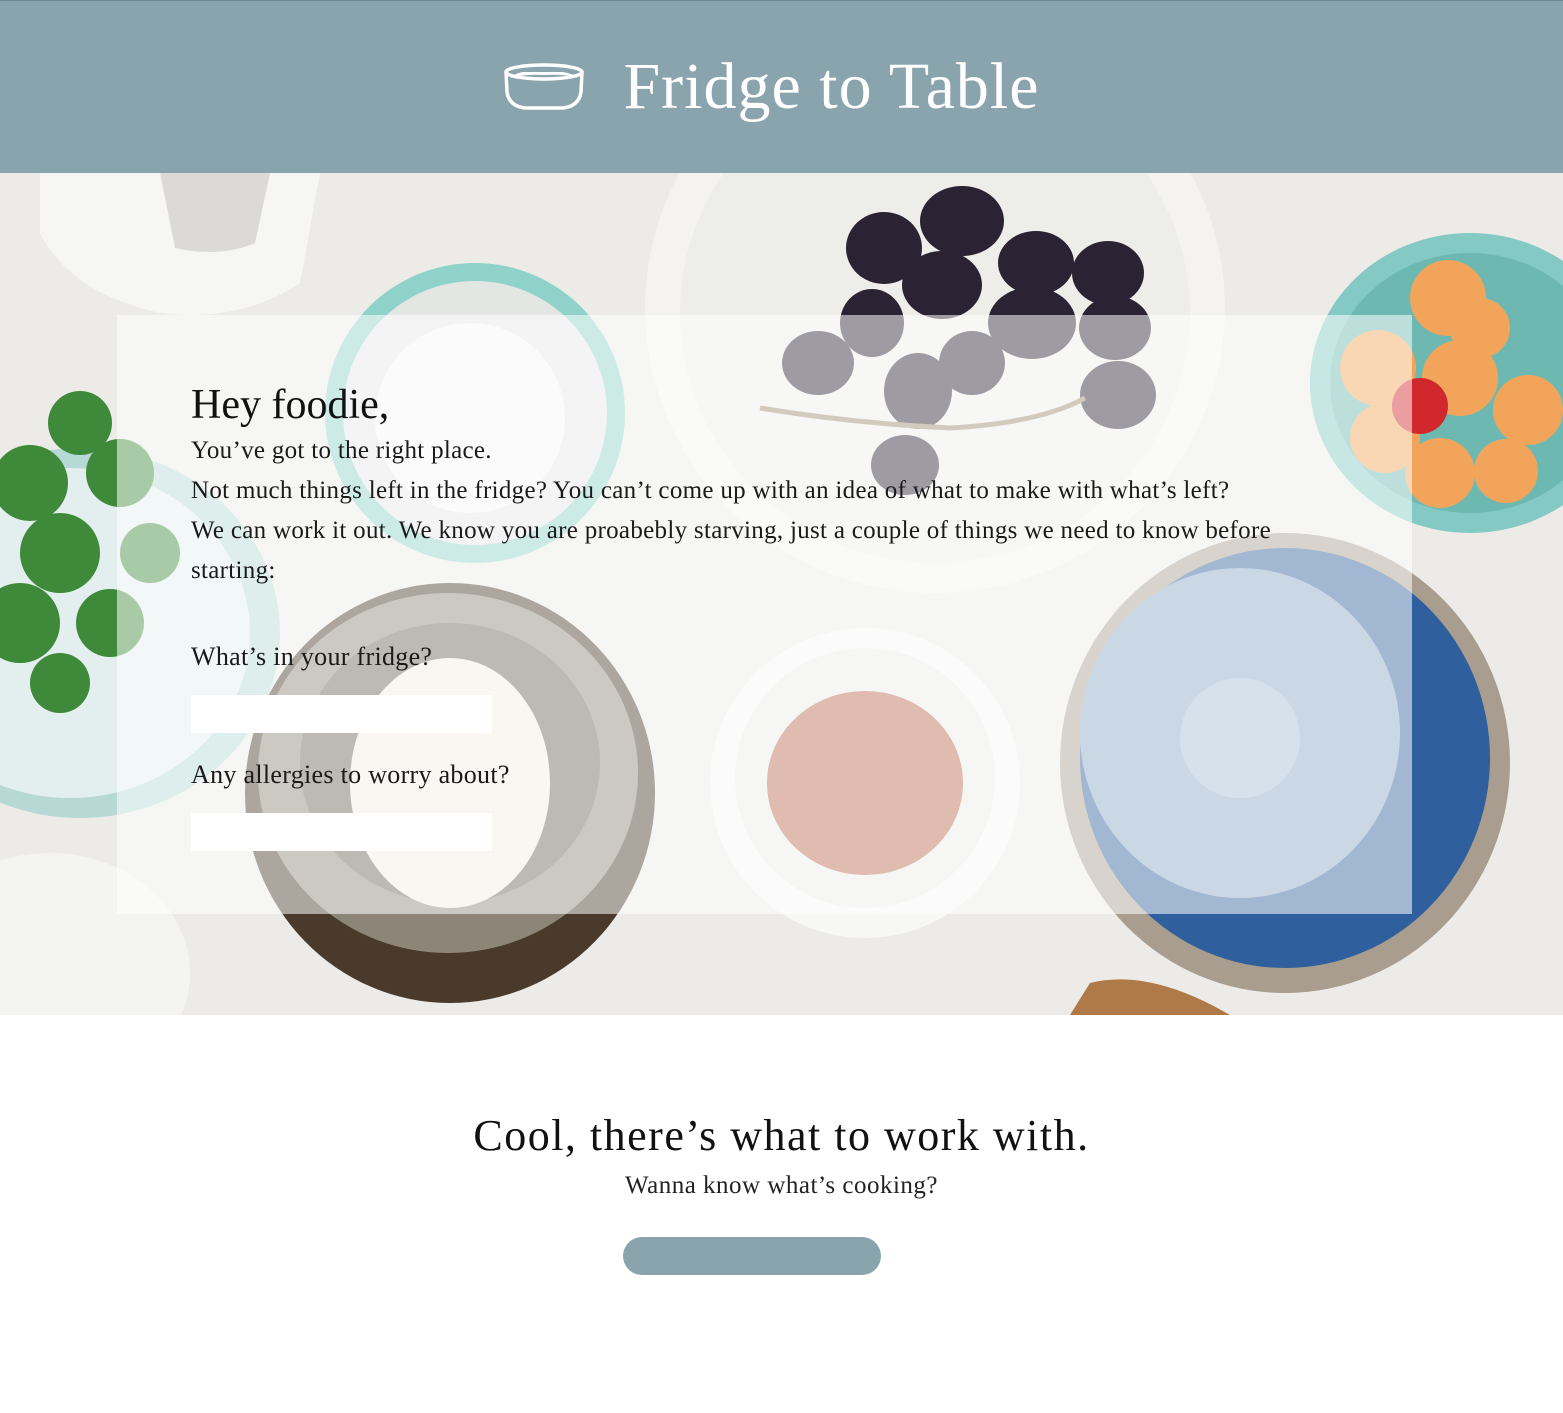 This screenshot has height=1413, width=1563. What do you see at coordinates (312, 656) in the screenshot?
I see `fridge-label: What’s in your fridge?` at bounding box center [312, 656].